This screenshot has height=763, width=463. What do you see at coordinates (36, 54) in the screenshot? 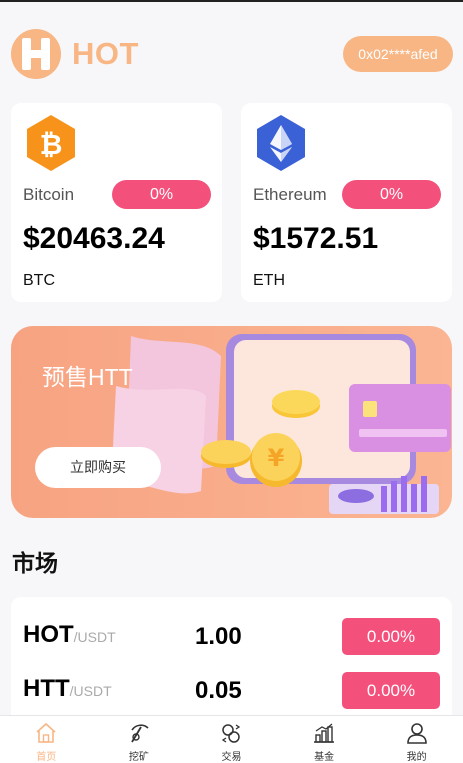
I see `logo-icon` at bounding box center [36, 54].